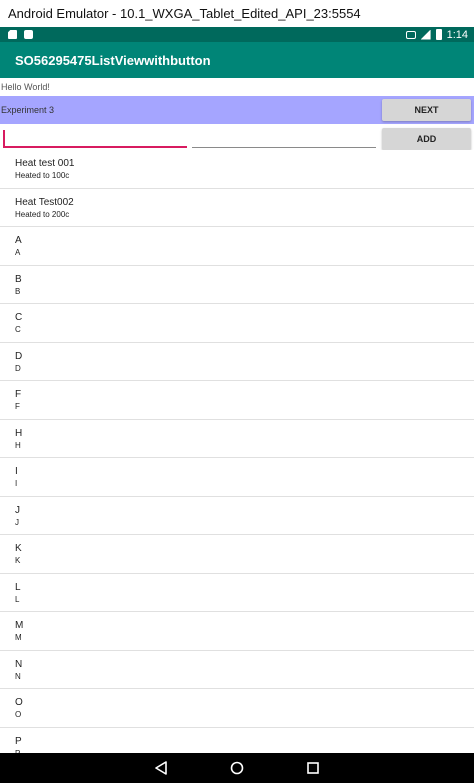 The image size is (474, 783). What do you see at coordinates (19, 433) in the screenshot?
I see `list-item-title: H` at bounding box center [19, 433].